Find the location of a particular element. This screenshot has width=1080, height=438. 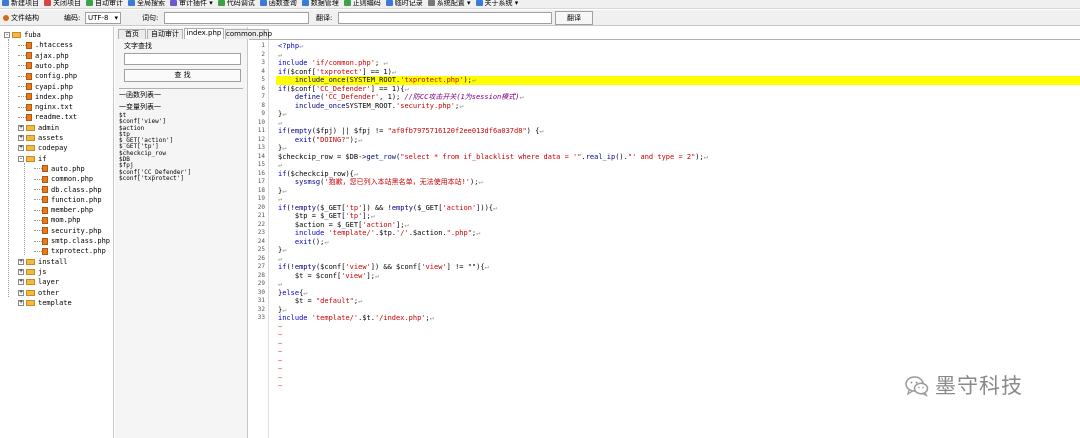

menu-item-7: 数据管理 is located at coordinates (321, 4).